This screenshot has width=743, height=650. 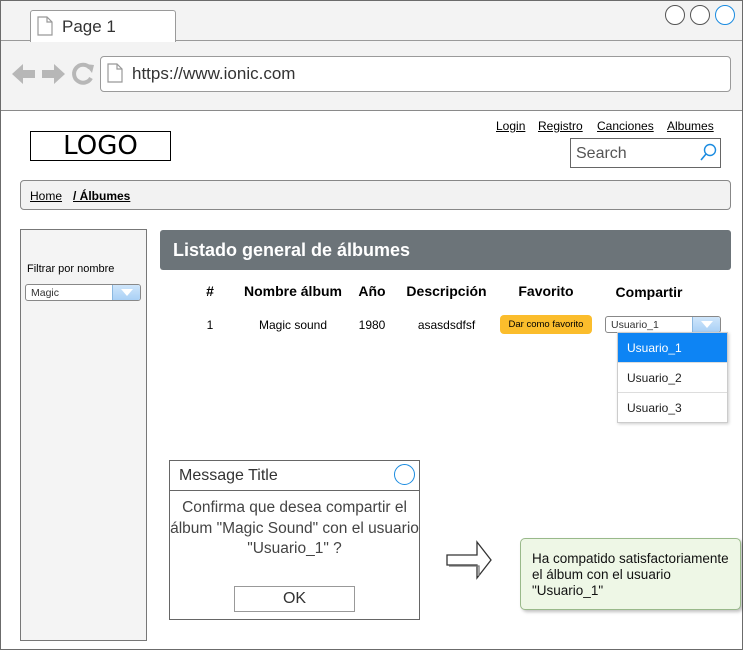 I want to click on share-user-value: Usuario_1, so click(x=635, y=325).